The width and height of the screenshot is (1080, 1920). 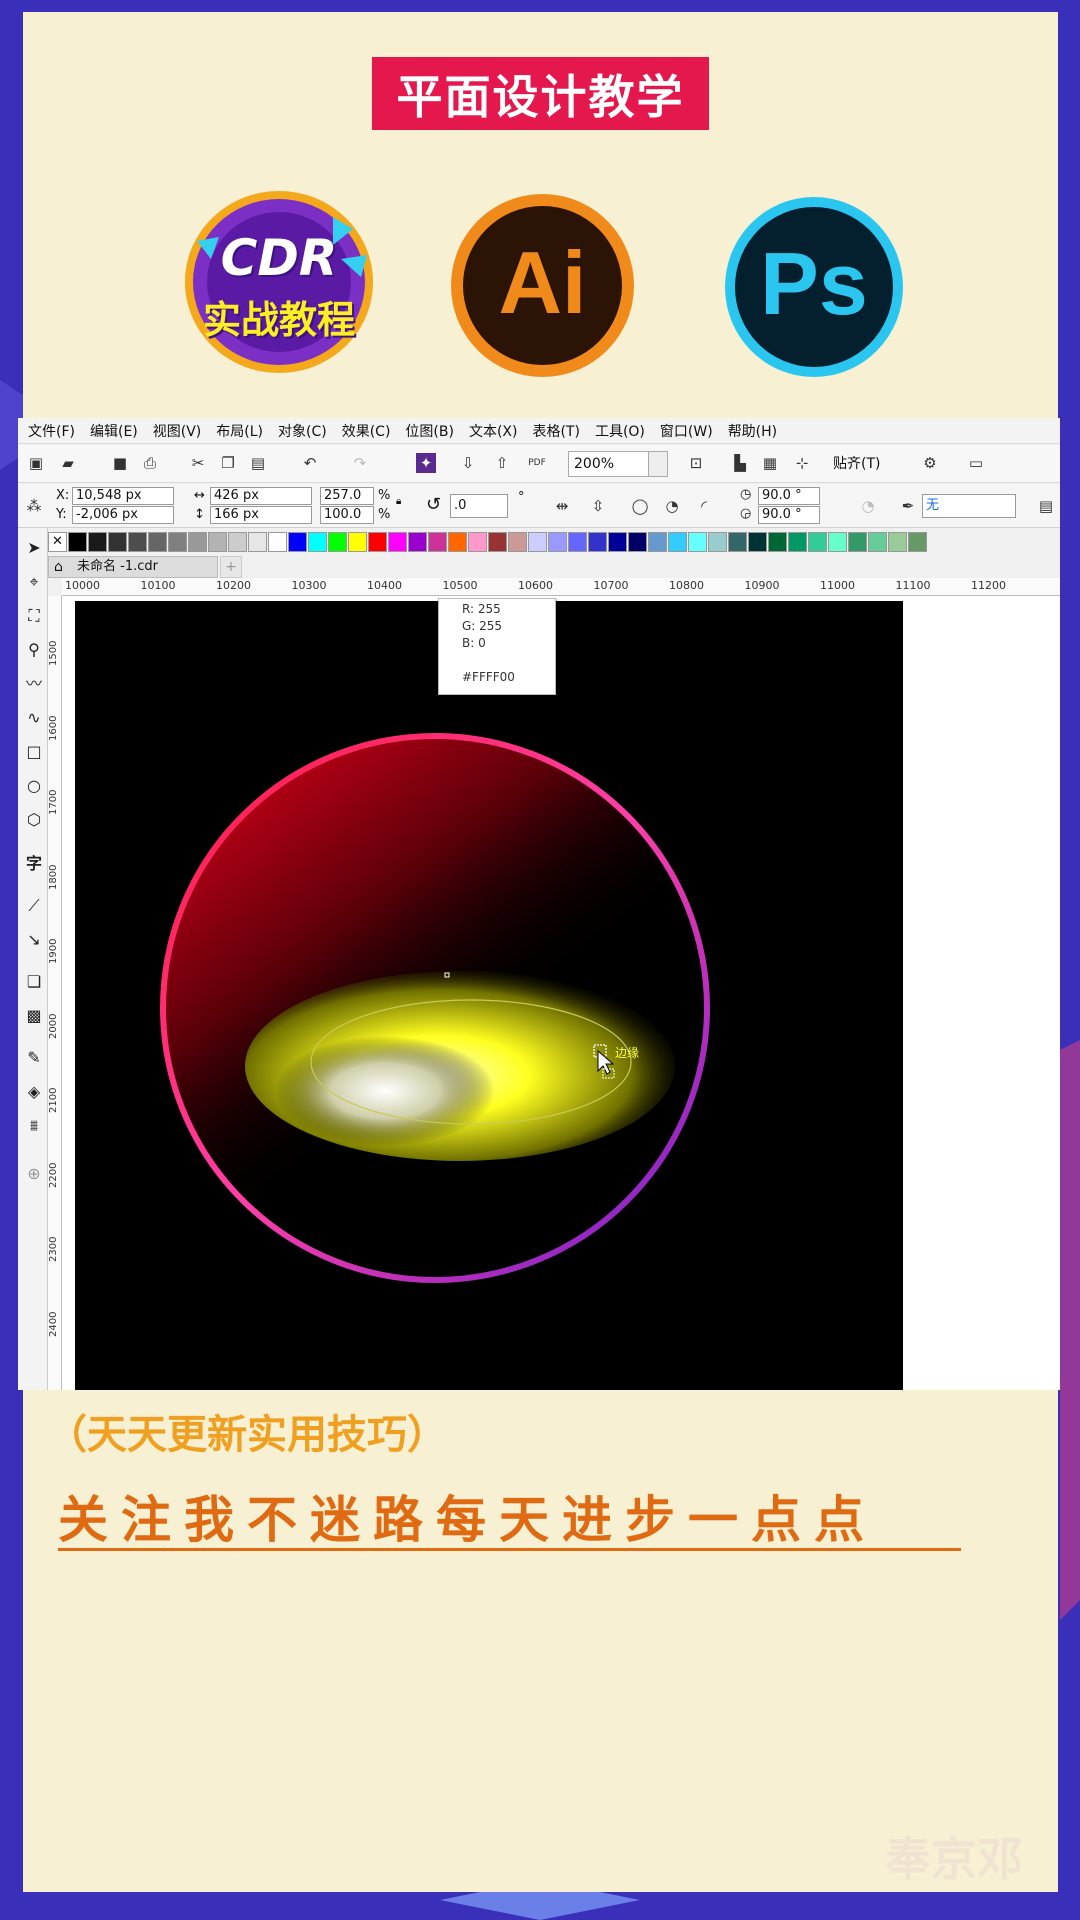 What do you see at coordinates (598, 506) in the screenshot?
I see `mirror-vertical-icon: ⇳` at bounding box center [598, 506].